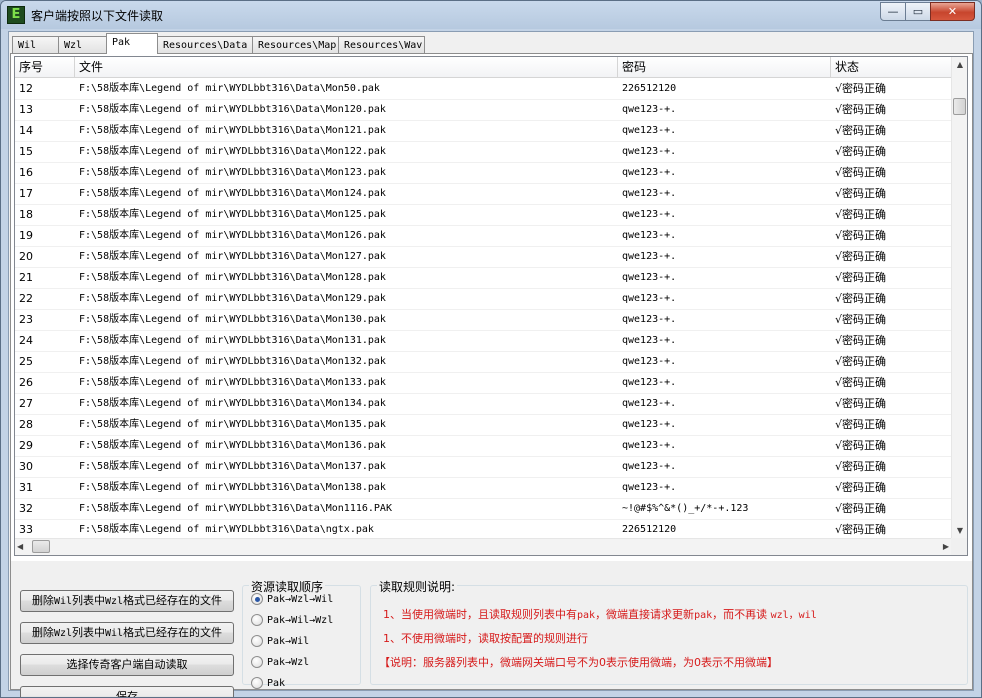  Describe the element at coordinates (480, 614) in the screenshot. I see `rule-line-1-a: 1、当使用微端时，且读取规则列表中有` at that location.